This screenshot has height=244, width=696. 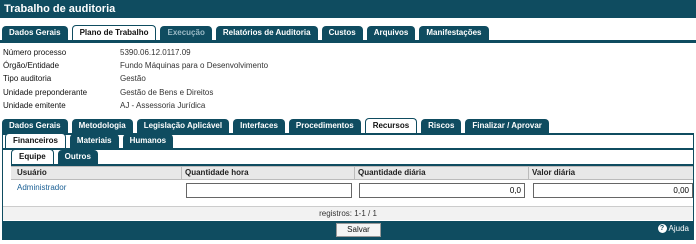 I want to click on tab-recursos: Recursos, so click(x=391, y=125).